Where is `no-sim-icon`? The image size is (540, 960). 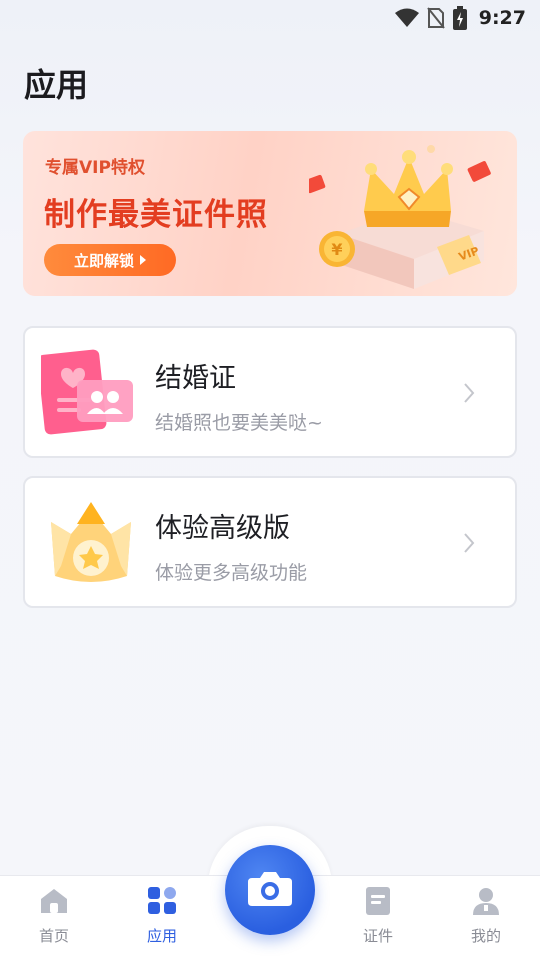
no-sim-icon is located at coordinates (435, 18).